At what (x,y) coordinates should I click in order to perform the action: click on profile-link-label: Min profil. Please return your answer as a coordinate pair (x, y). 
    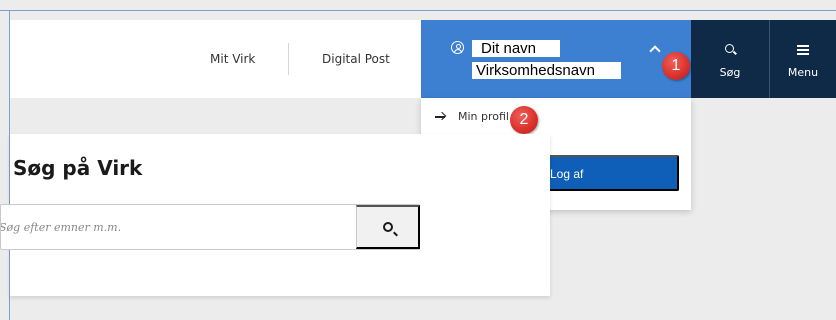
    Looking at the image, I should click on (483, 116).